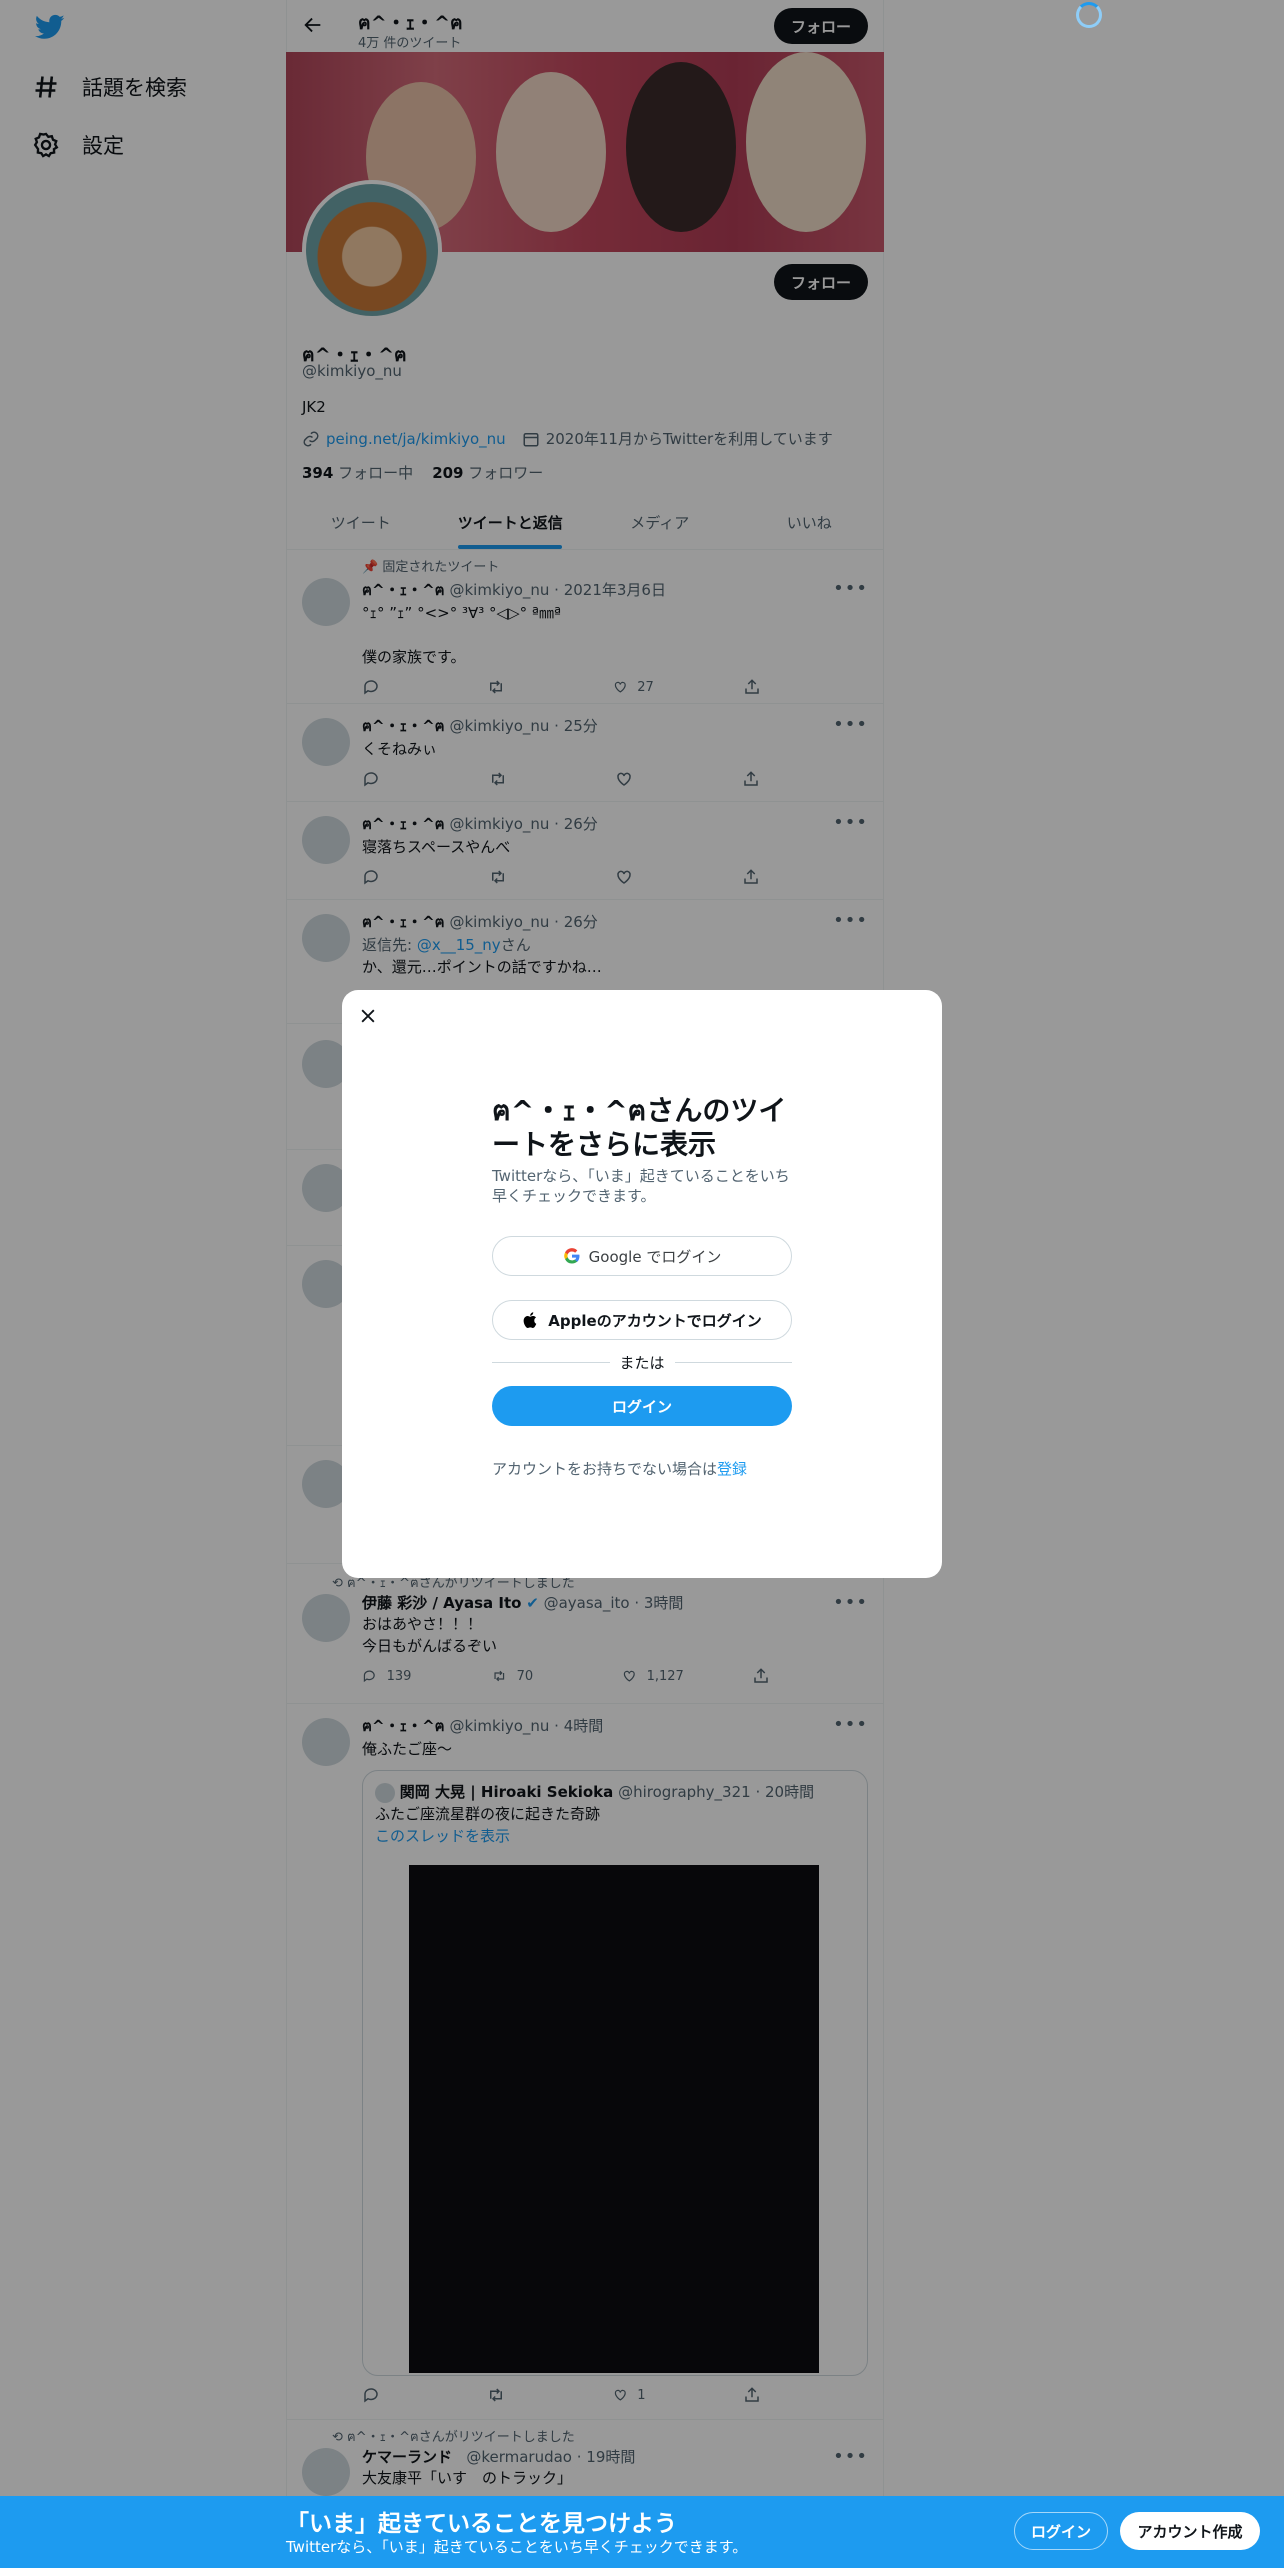  I want to click on signup-prompt: アカウントをお持ちでない場合は登録, so click(619, 1468).